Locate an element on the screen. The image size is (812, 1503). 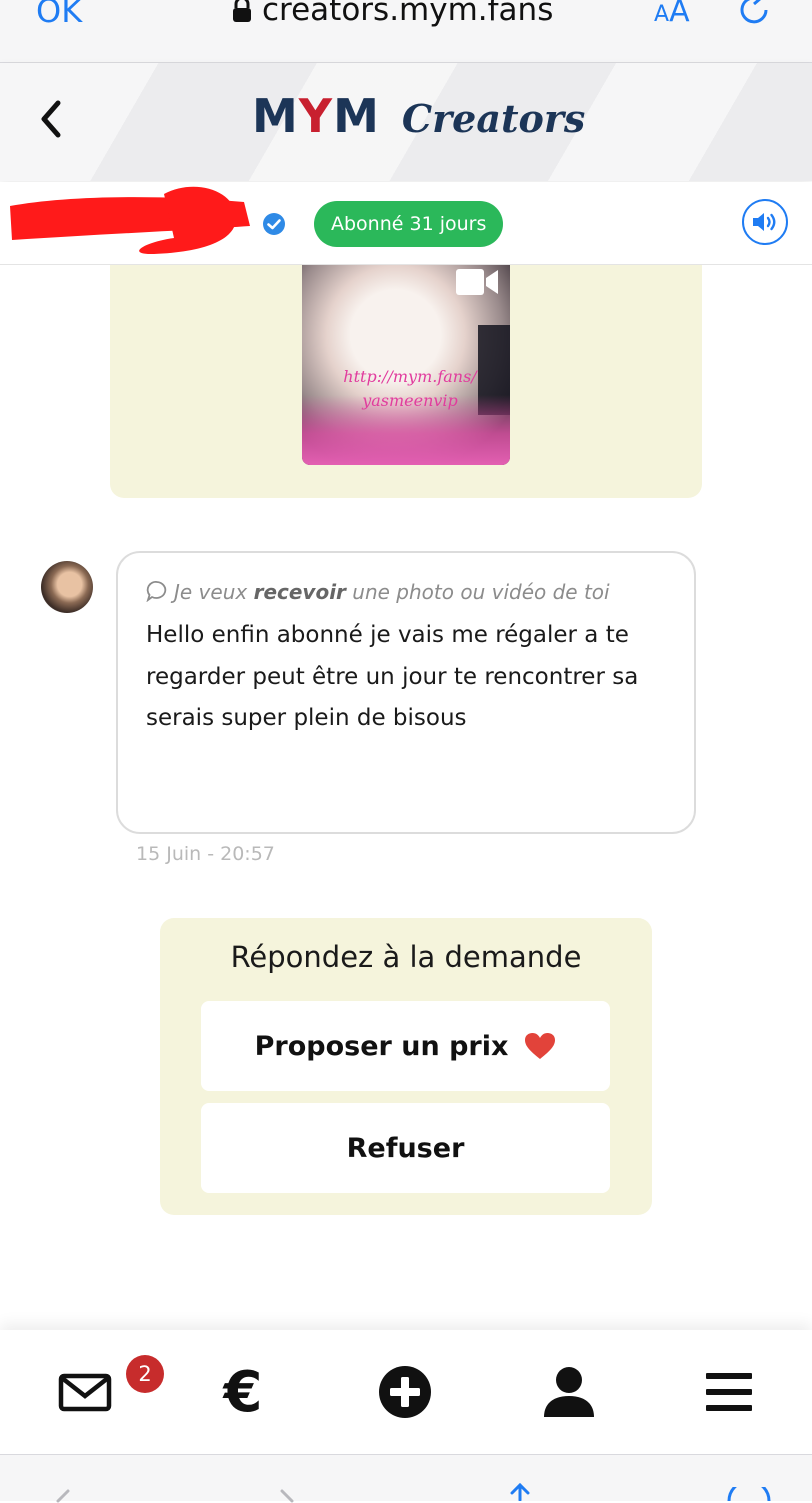
media-watermark: http://mym.fans/ yasmeenvip is located at coordinates (410, 388).